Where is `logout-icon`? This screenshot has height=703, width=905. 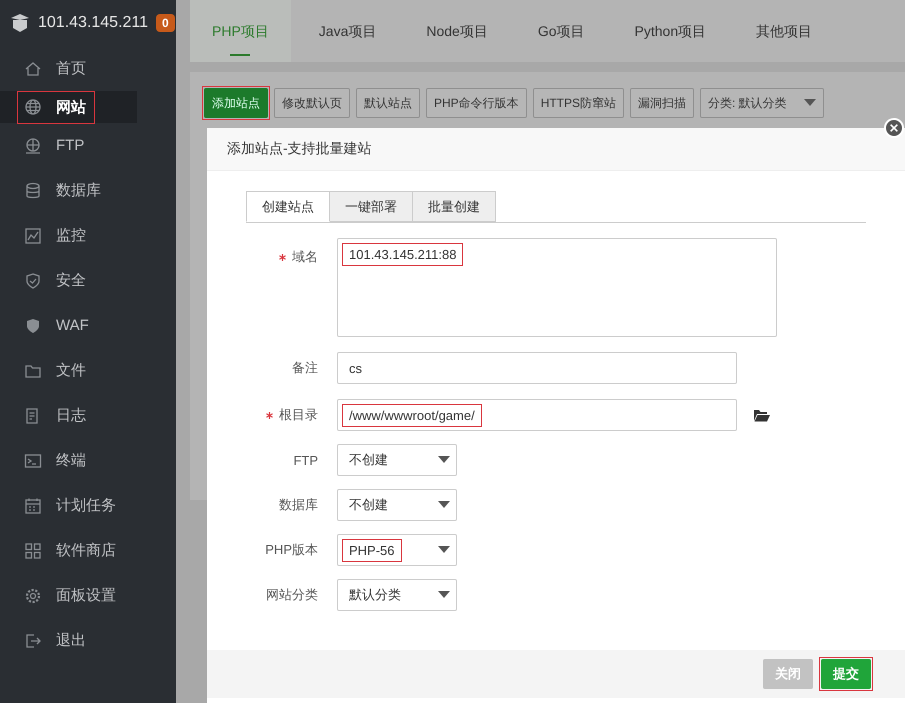
logout-icon is located at coordinates (33, 641).